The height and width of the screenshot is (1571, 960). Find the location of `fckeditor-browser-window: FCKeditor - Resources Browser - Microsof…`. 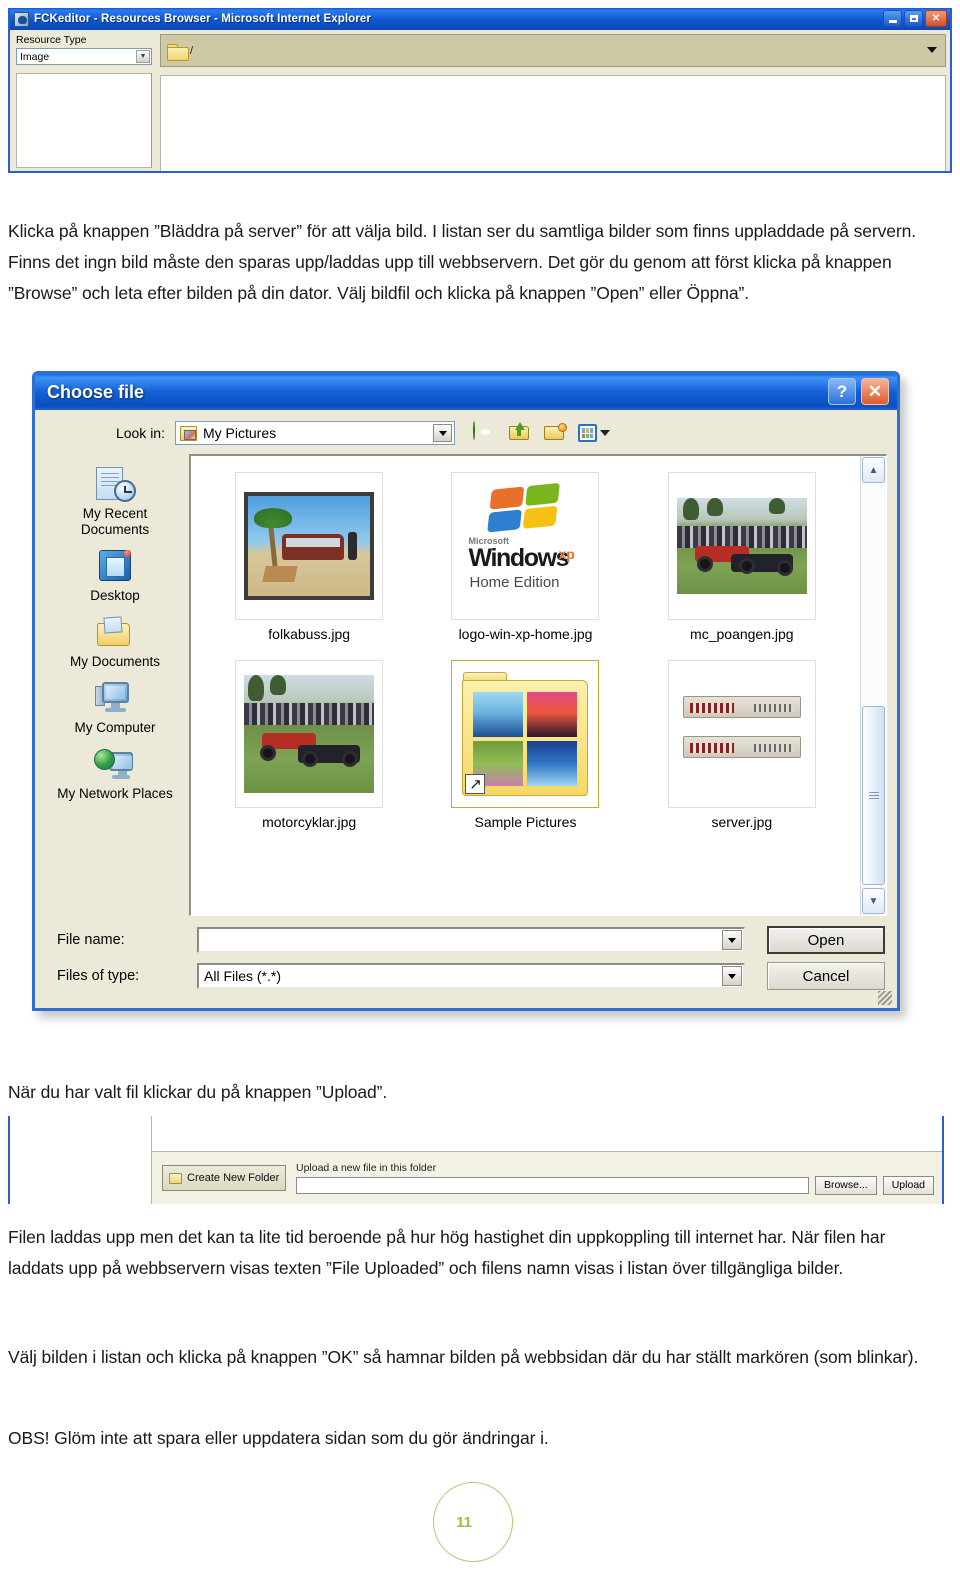

fckeditor-browser-window: FCKeditor - Resources Browser - Microsof… is located at coordinates (480, 90).